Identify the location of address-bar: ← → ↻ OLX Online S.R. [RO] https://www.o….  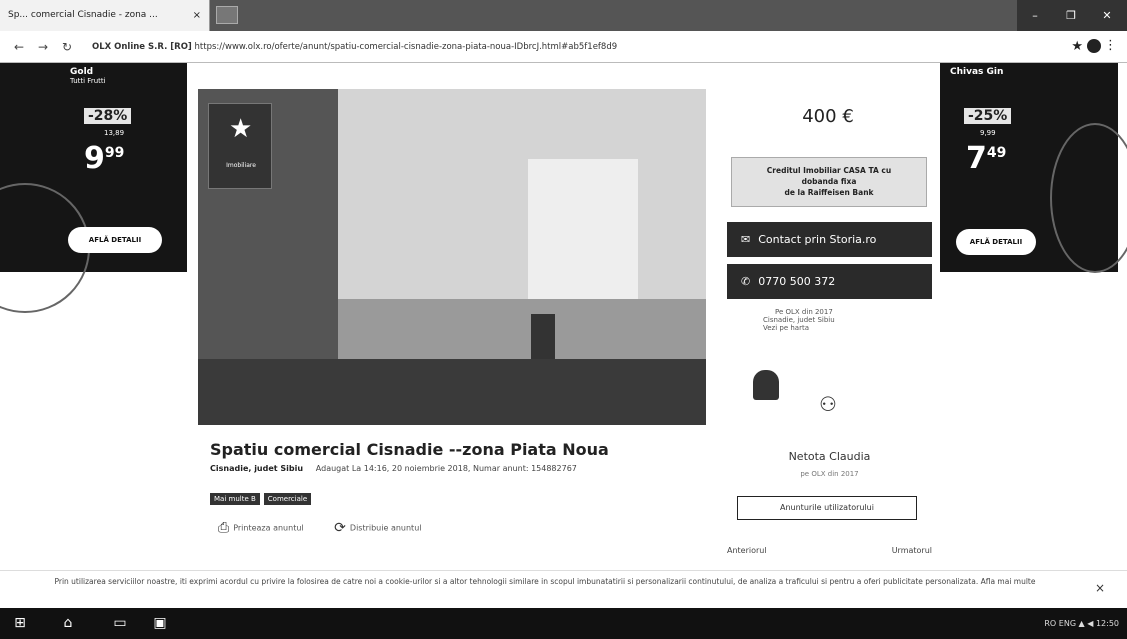
(563, 47).